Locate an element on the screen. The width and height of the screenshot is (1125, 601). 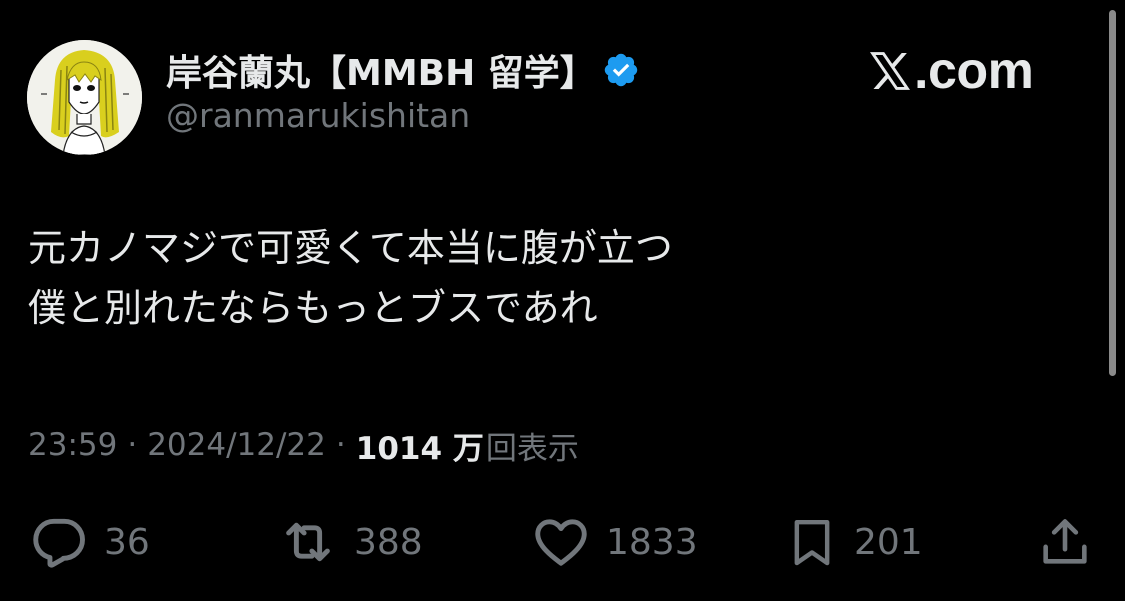
author-name-row: 岸谷蘭丸【MMBH 留学】 is located at coordinates (403, 70).